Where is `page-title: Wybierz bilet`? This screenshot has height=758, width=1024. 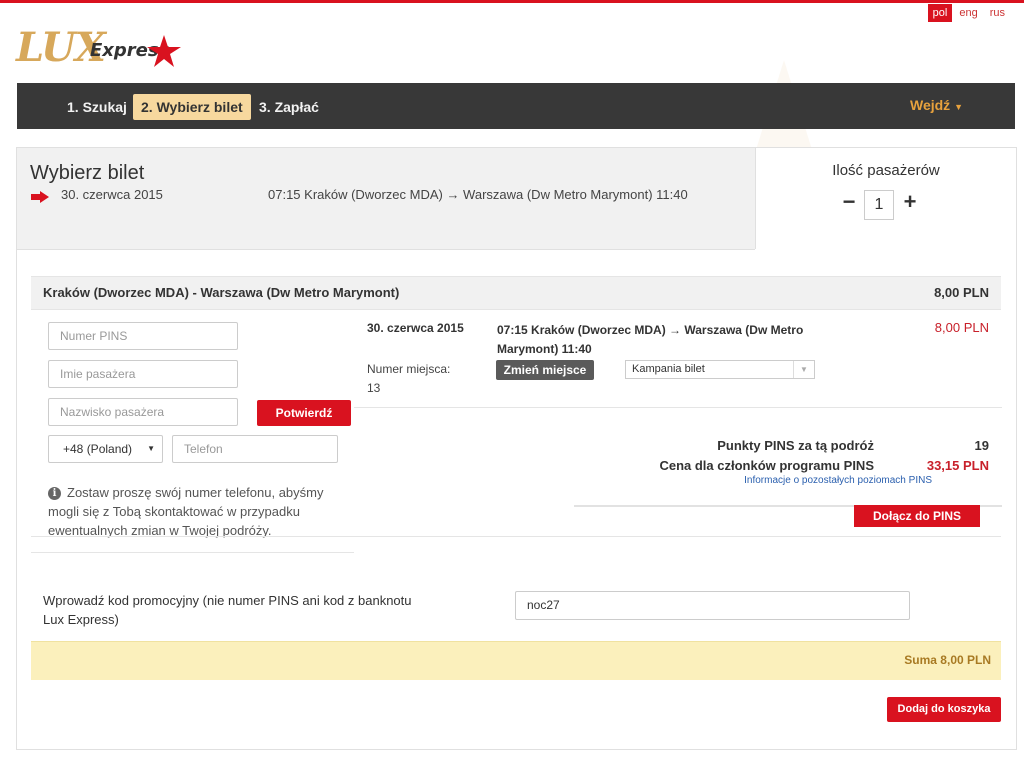 page-title: Wybierz bilet is located at coordinates (87, 173).